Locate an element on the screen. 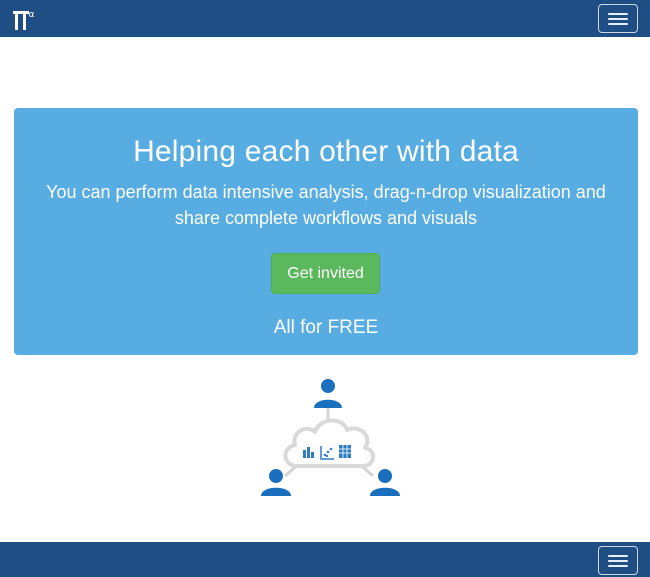 The width and height of the screenshot is (650, 577). grid-table-icon is located at coordinates (345, 451).